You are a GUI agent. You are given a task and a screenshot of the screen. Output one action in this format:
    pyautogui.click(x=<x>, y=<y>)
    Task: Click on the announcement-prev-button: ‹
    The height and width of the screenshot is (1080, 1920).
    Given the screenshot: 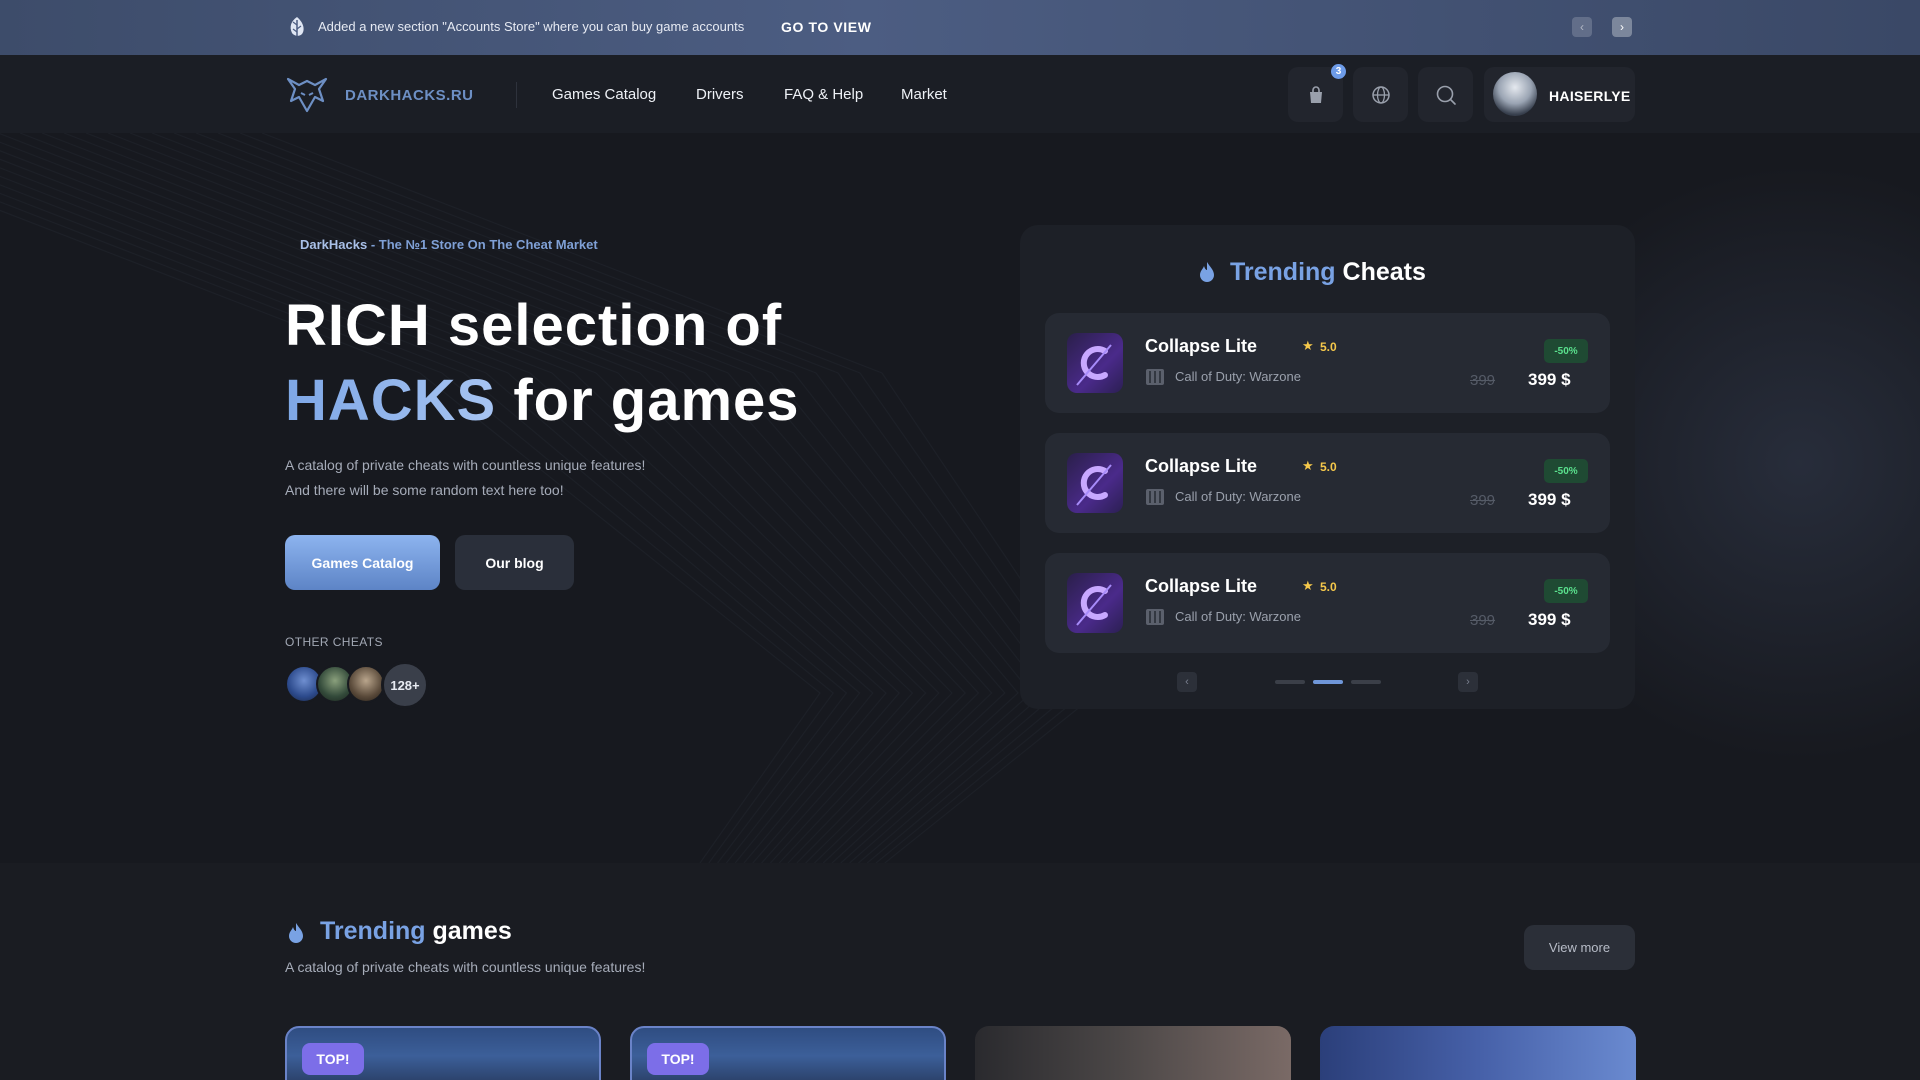 What is the action you would take?
    pyautogui.click(x=1582, y=27)
    